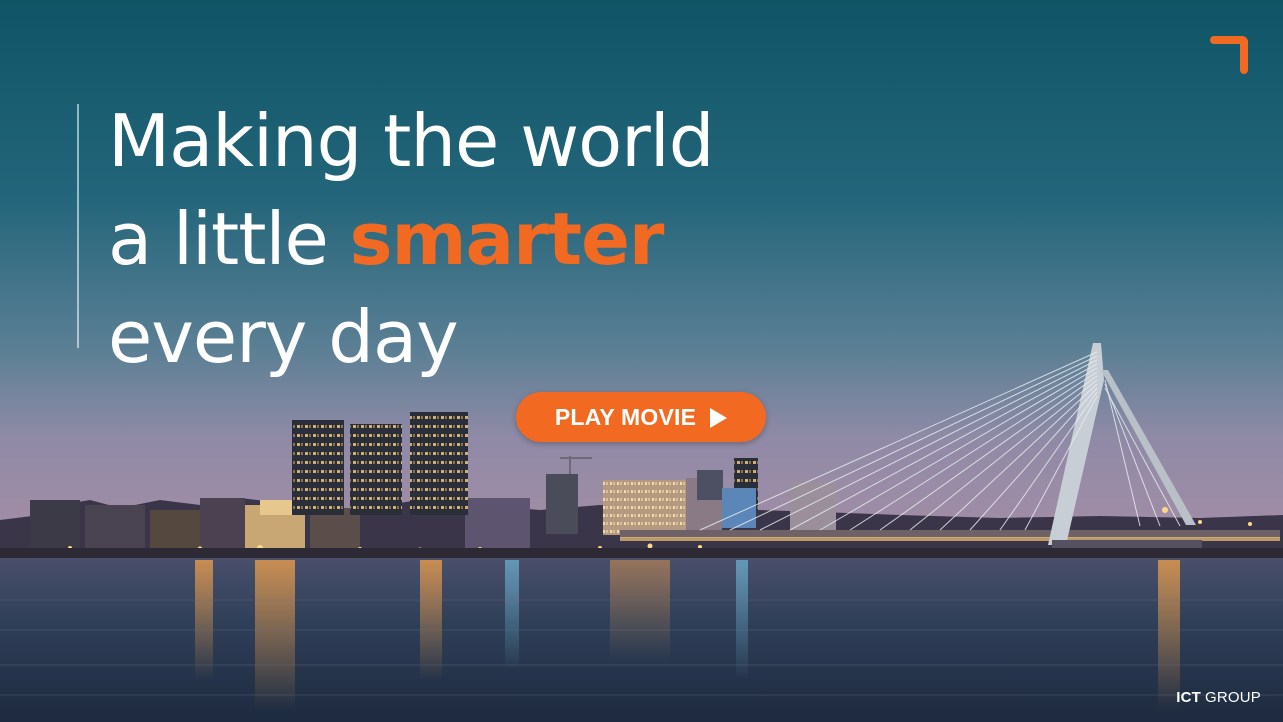 The width and height of the screenshot is (1283, 722). I want to click on corner-bracket-logo-icon, so click(1229, 55).